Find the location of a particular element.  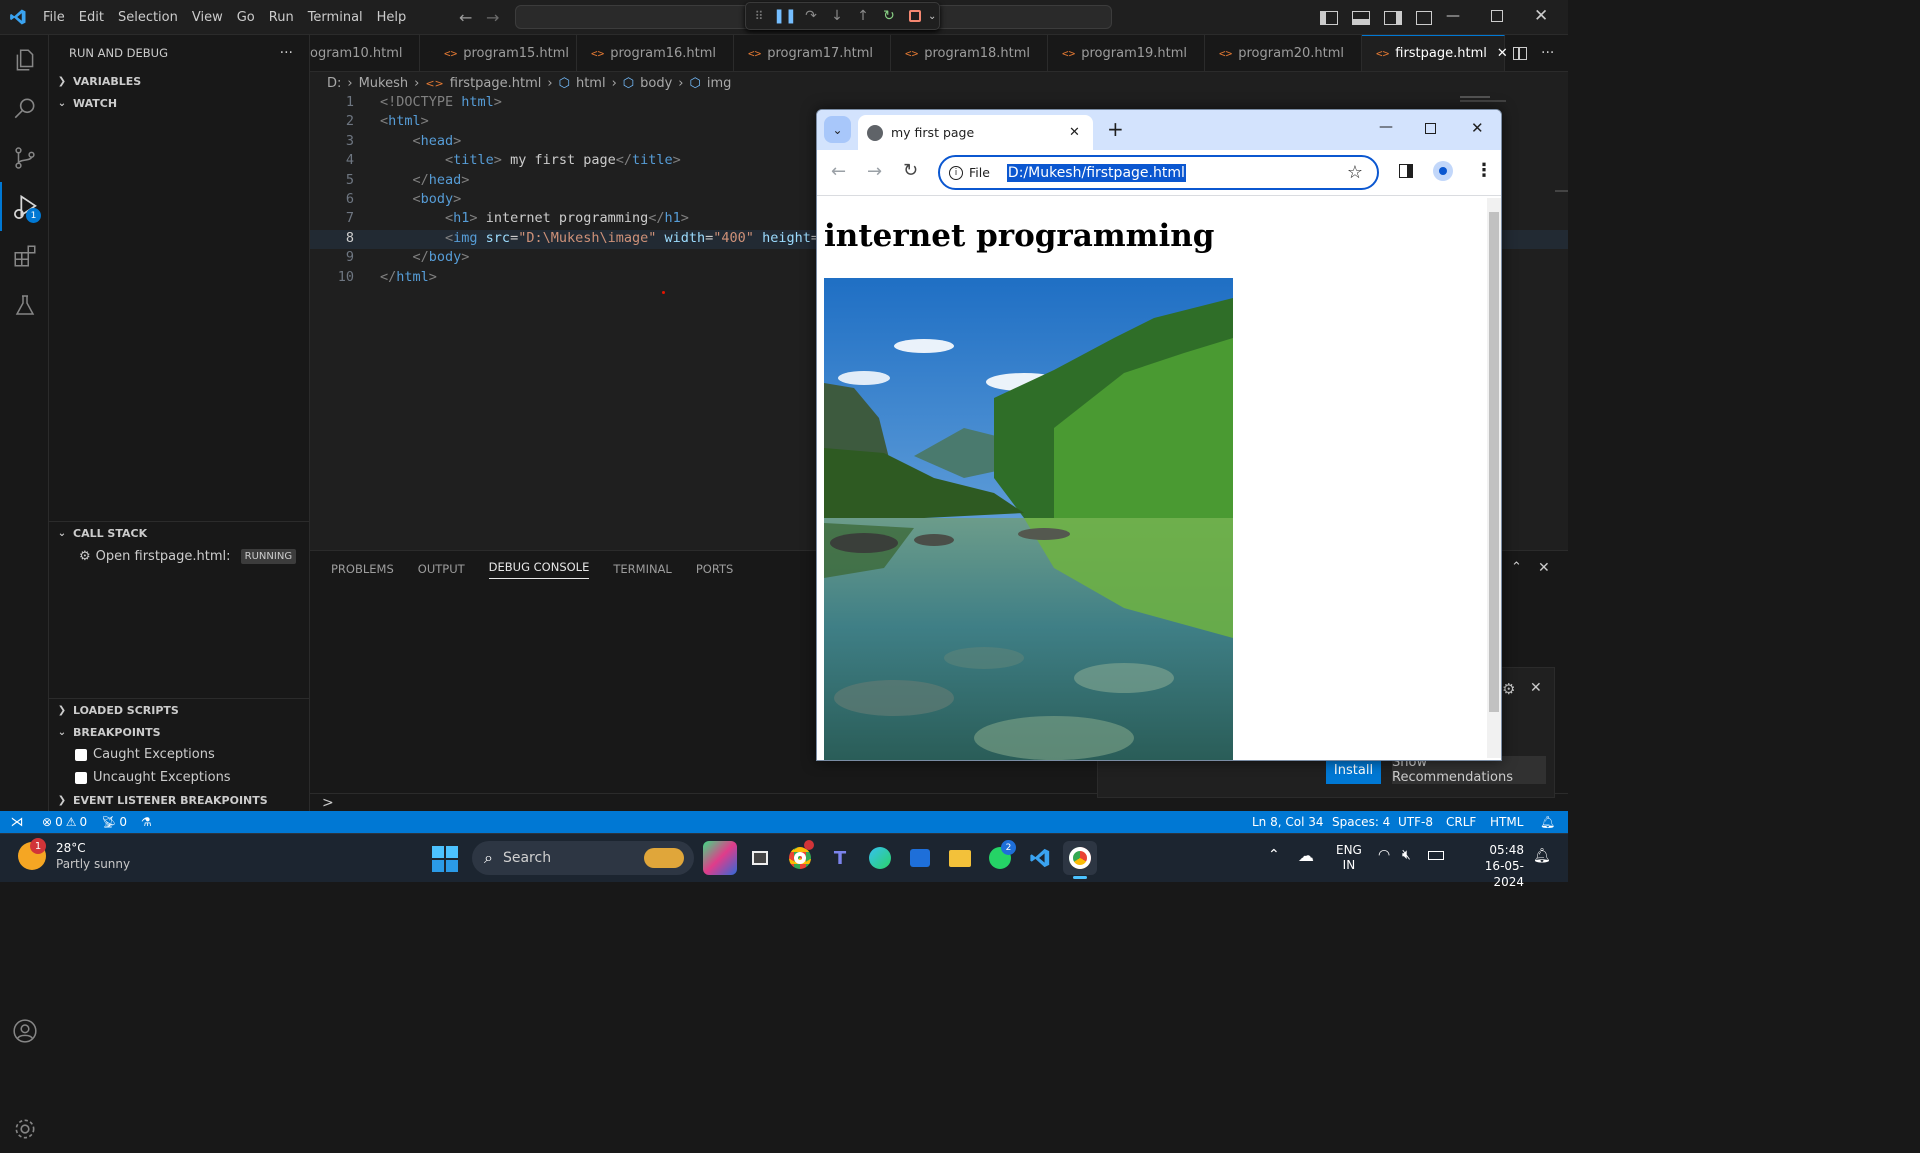

tab-search-icon: ⌄ is located at coordinates (837, 129).